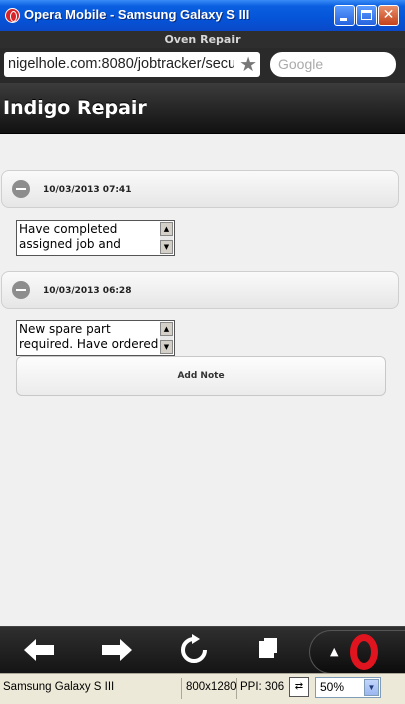 The image size is (405, 704). I want to click on tabs-icon, so click(268, 650).